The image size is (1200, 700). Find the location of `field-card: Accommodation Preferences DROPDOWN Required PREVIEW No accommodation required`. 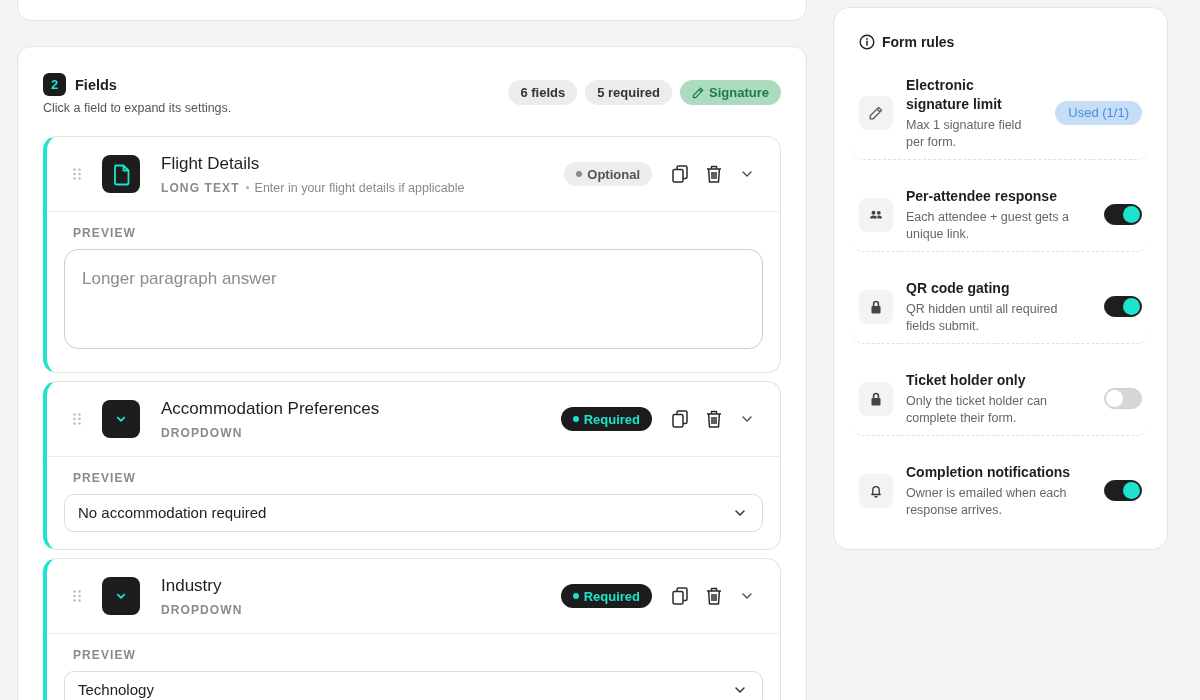

field-card: Accommodation Preferences DROPDOWN Required PREVIEW No accommodation required is located at coordinates (412, 465).